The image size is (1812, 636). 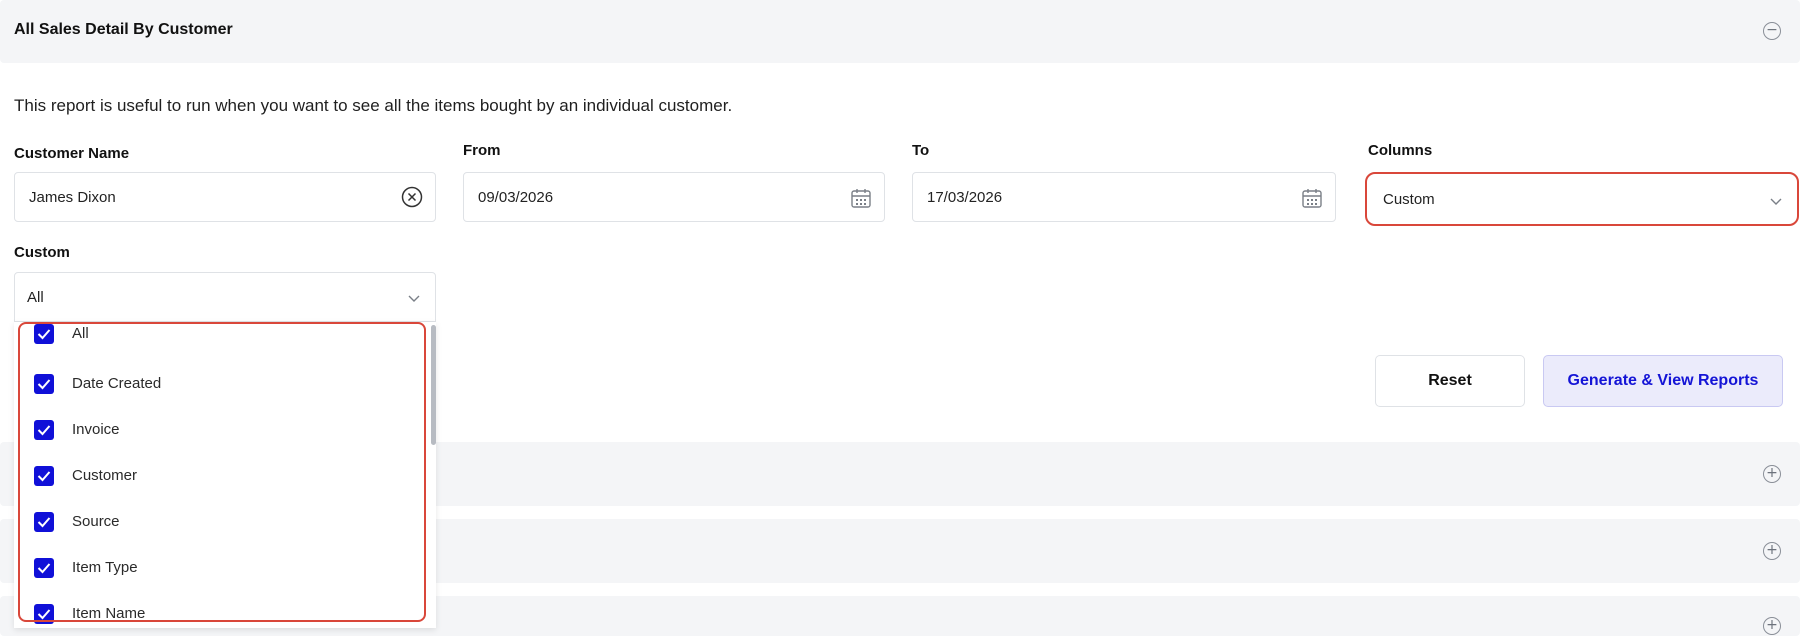 I want to click on option-customer: Customer, so click(x=215, y=477).